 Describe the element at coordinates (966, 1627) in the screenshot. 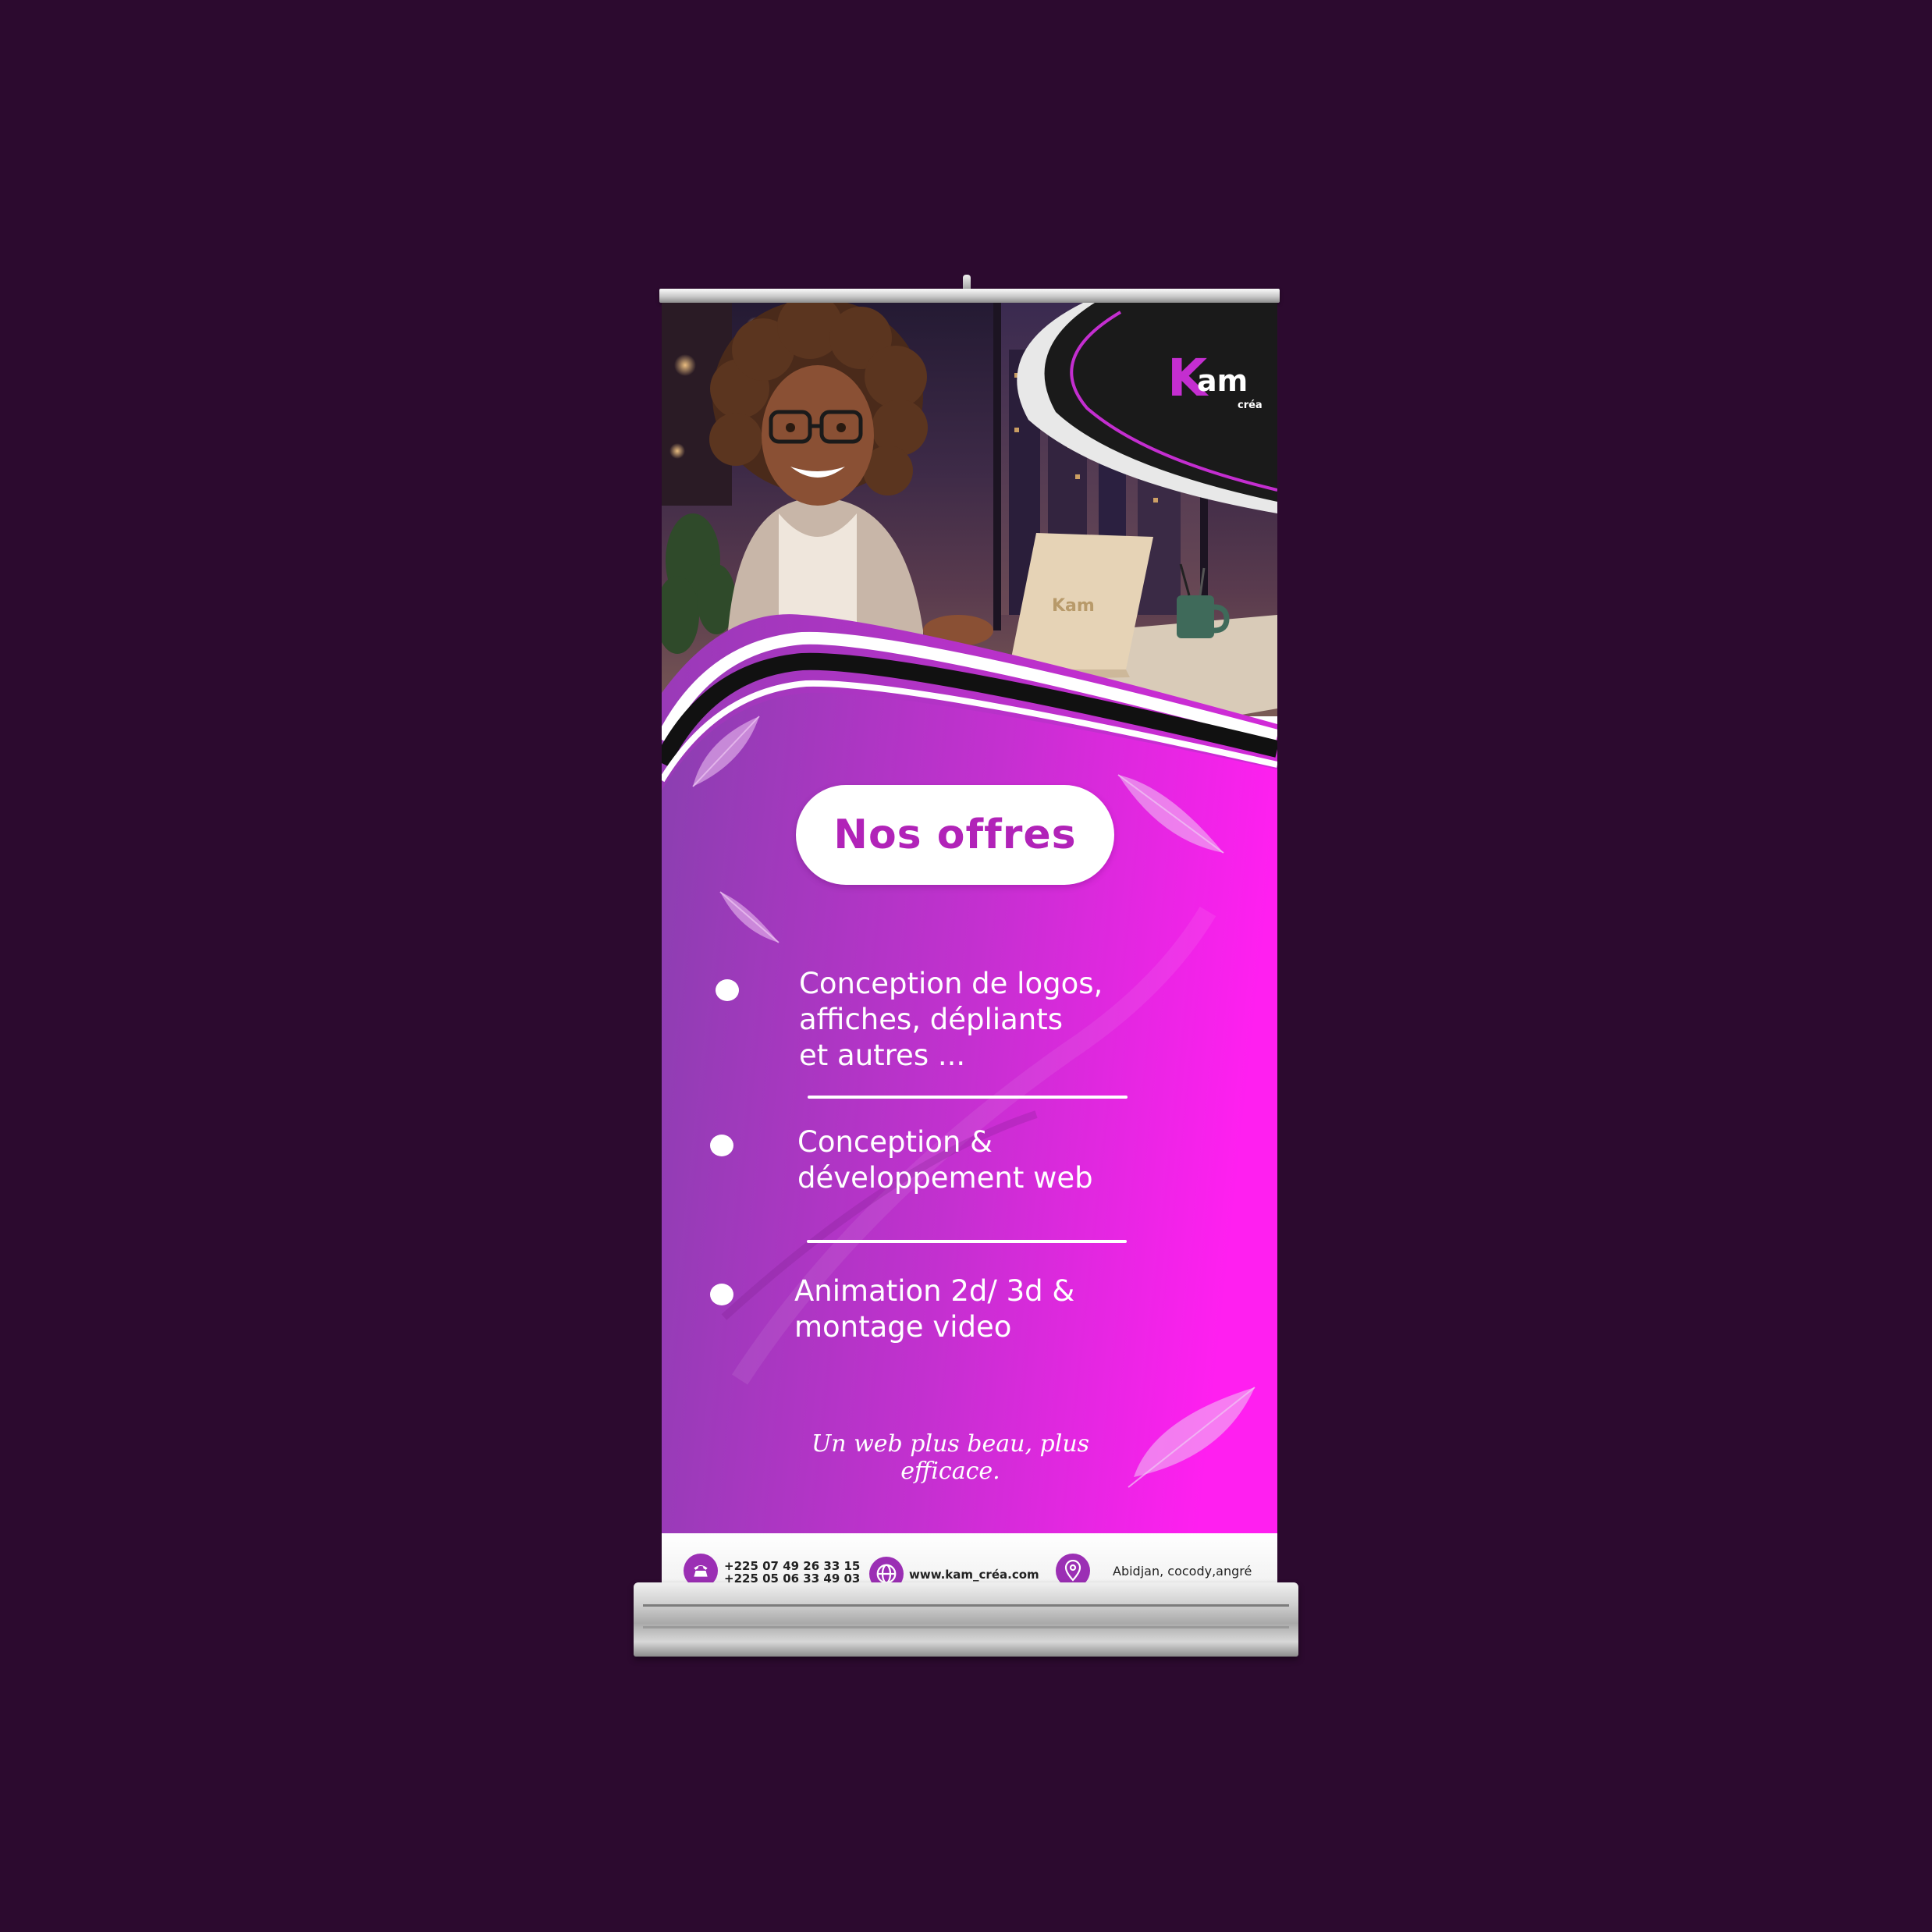

I see `stand-base-groove-lower` at that location.